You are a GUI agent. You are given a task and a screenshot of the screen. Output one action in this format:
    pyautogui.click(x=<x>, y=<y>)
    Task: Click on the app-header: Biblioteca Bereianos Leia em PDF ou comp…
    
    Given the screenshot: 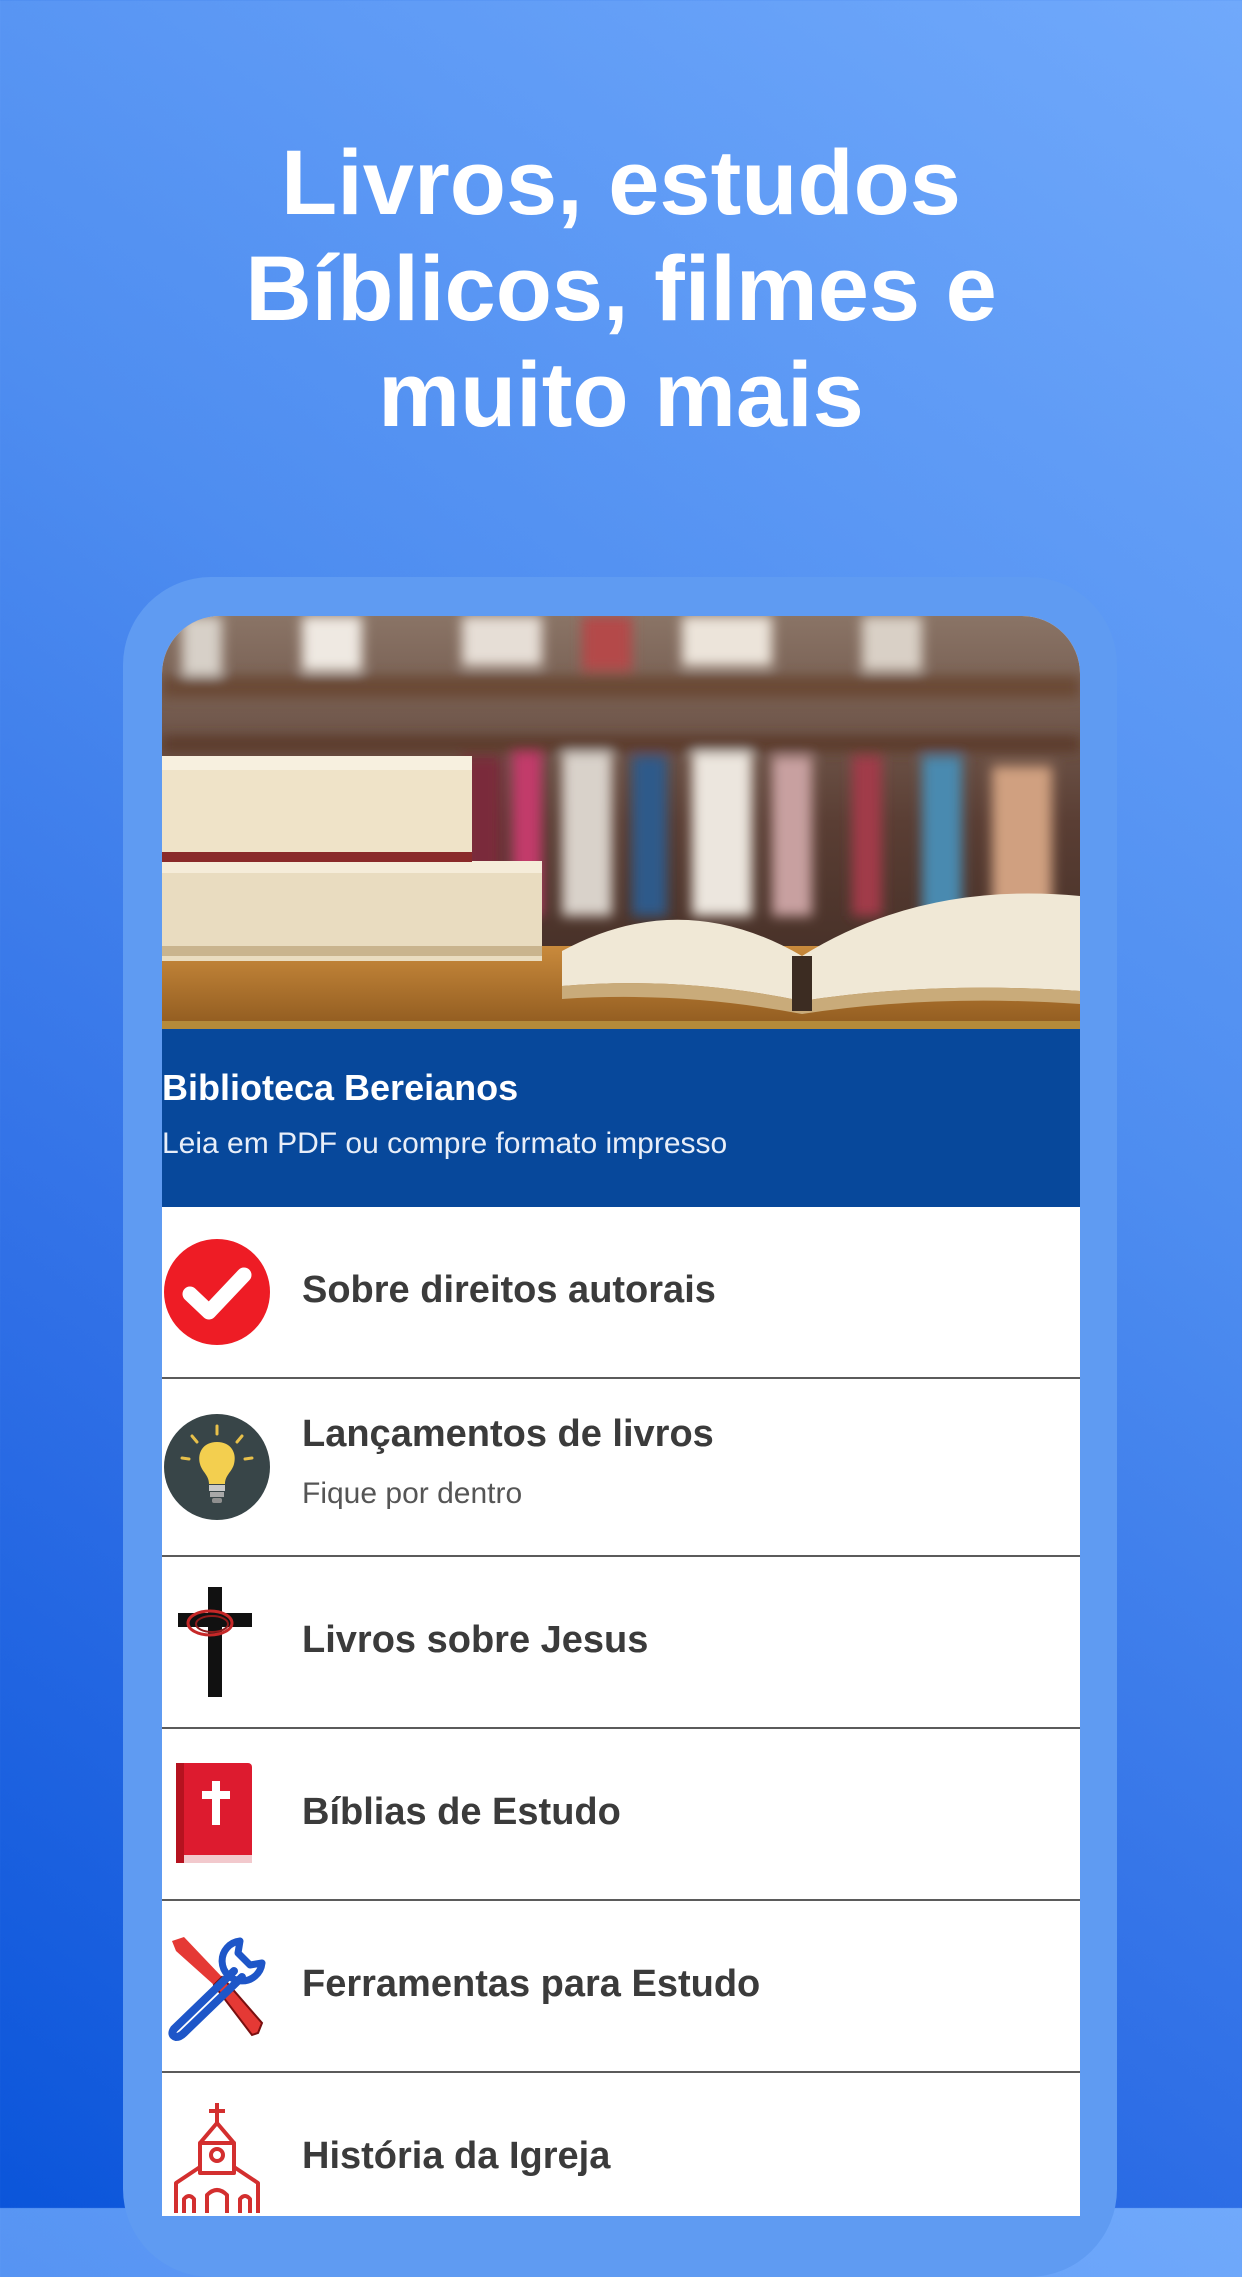 What is the action you would take?
    pyautogui.click(x=621, y=1118)
    